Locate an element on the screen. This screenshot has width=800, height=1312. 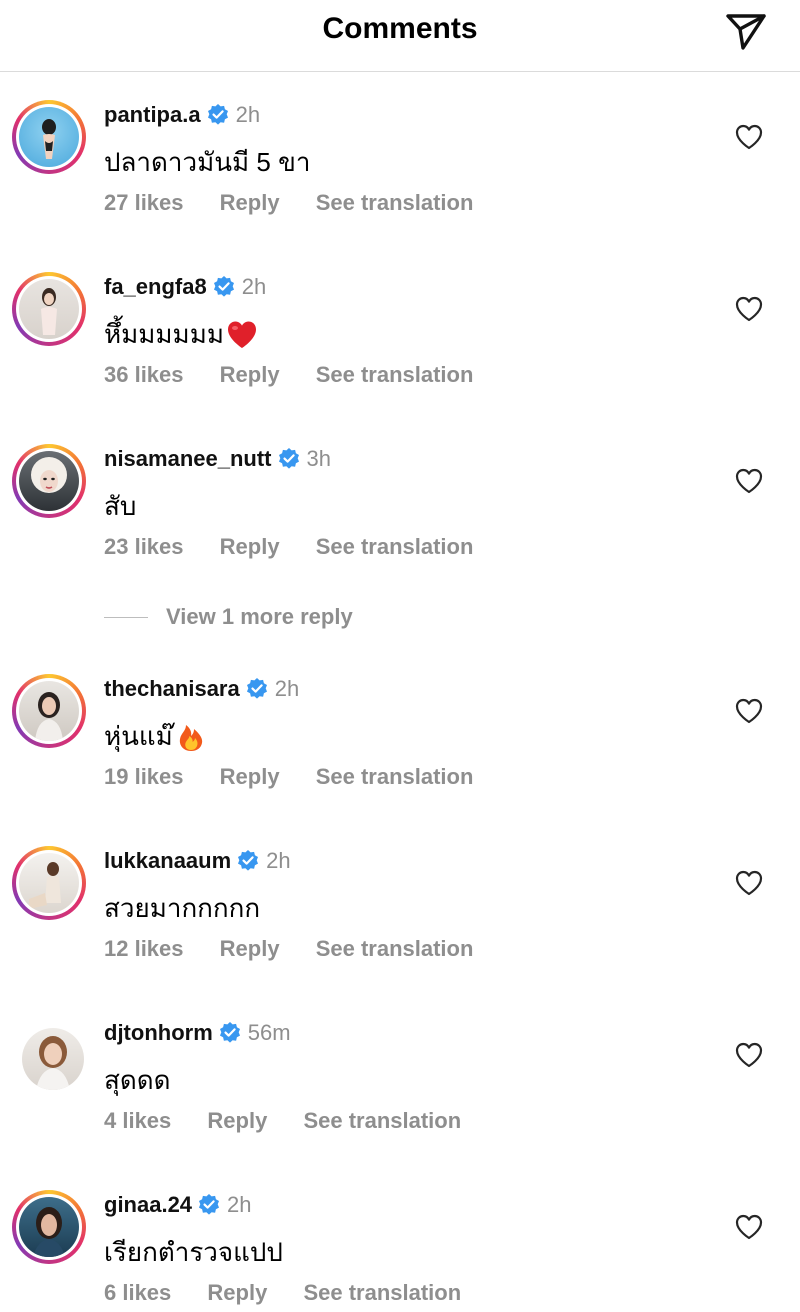
comment-text: สวยมากกกกก is located at coordinates (182, 908).